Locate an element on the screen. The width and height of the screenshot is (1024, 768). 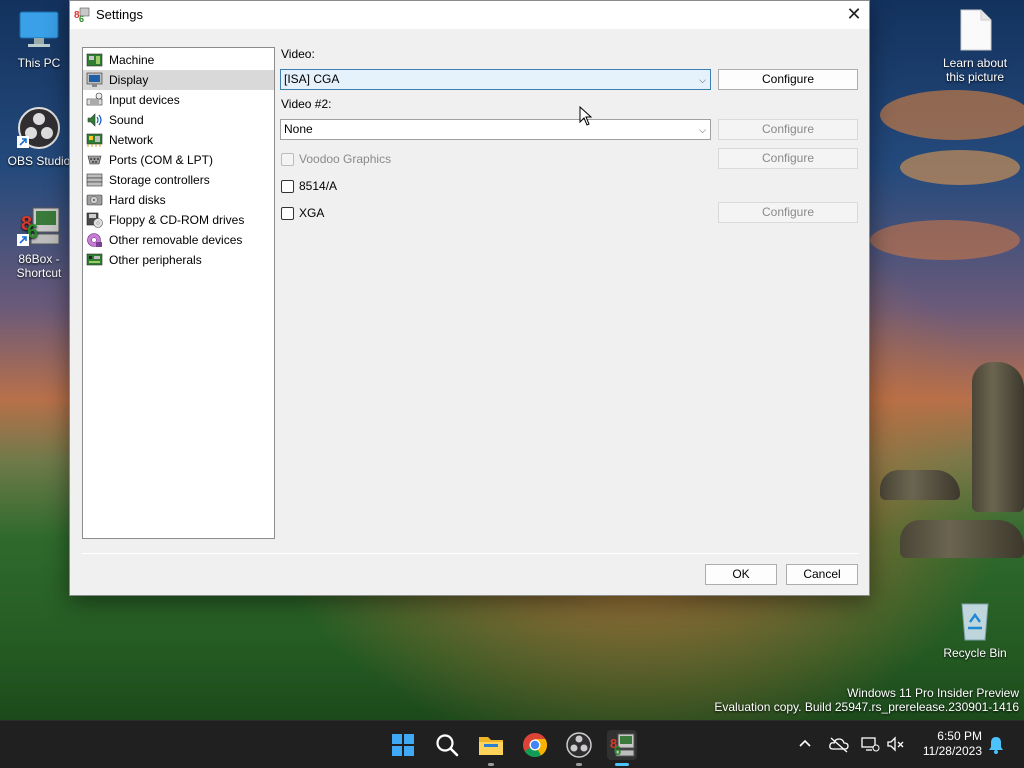
chrome-icon is located at coordinates (535, 745).